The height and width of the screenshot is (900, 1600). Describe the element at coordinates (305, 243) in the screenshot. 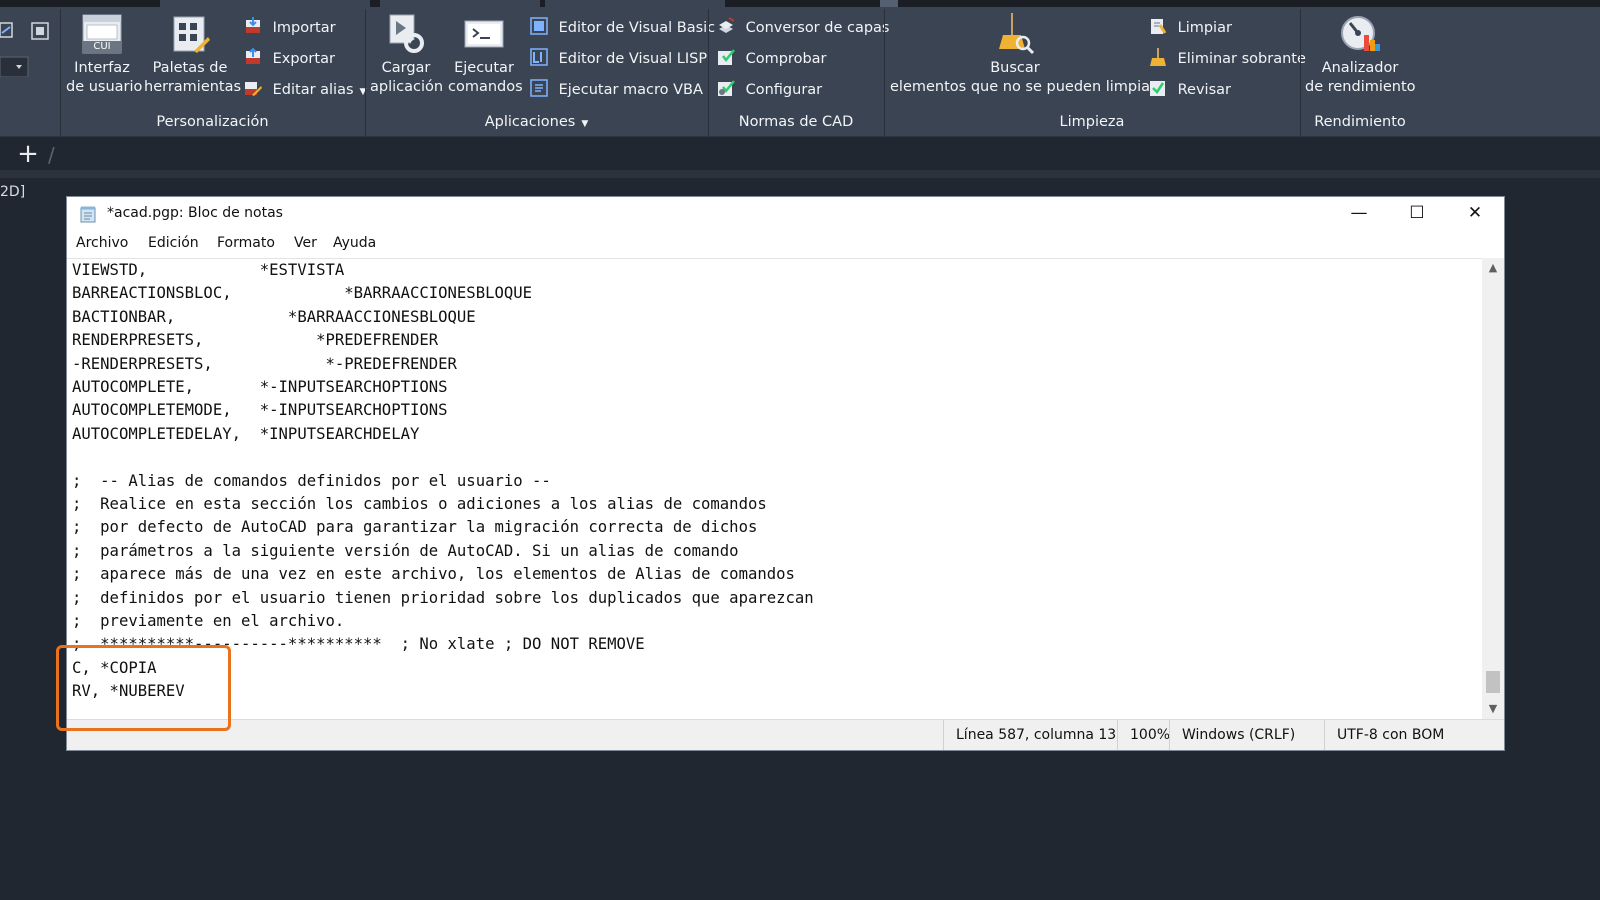

I see `menu-ver: Ver` at that location.